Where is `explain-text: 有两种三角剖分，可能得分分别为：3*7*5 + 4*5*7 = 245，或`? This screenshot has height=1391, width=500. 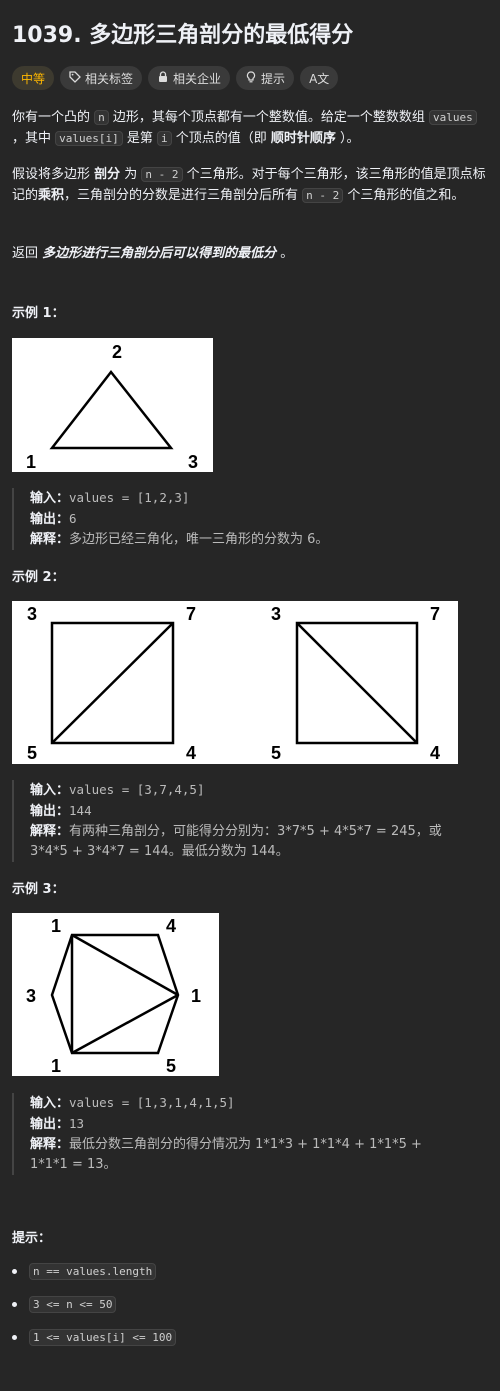
explain-text: 有两种三角剖分，可能得分分别为：3*7*5 + 4*5*7 = 245，或 is located at coordinates (255, 831).